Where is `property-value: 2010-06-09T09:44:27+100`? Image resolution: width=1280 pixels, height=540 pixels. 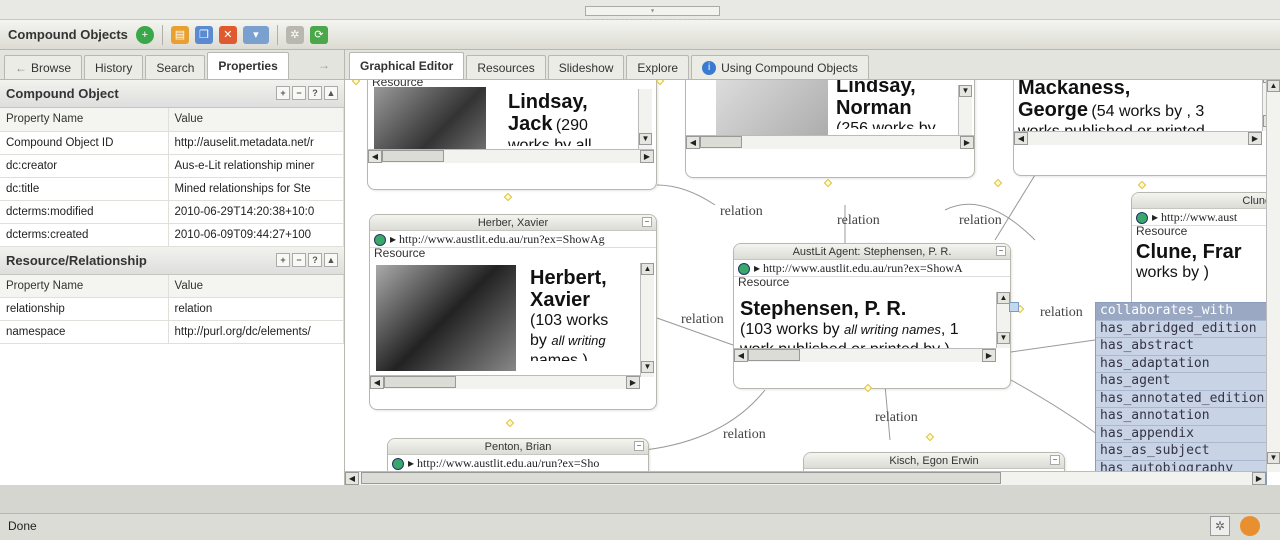
property-value: 2010-06-09T09:44:27+100 is located at coordinates (256, 235).